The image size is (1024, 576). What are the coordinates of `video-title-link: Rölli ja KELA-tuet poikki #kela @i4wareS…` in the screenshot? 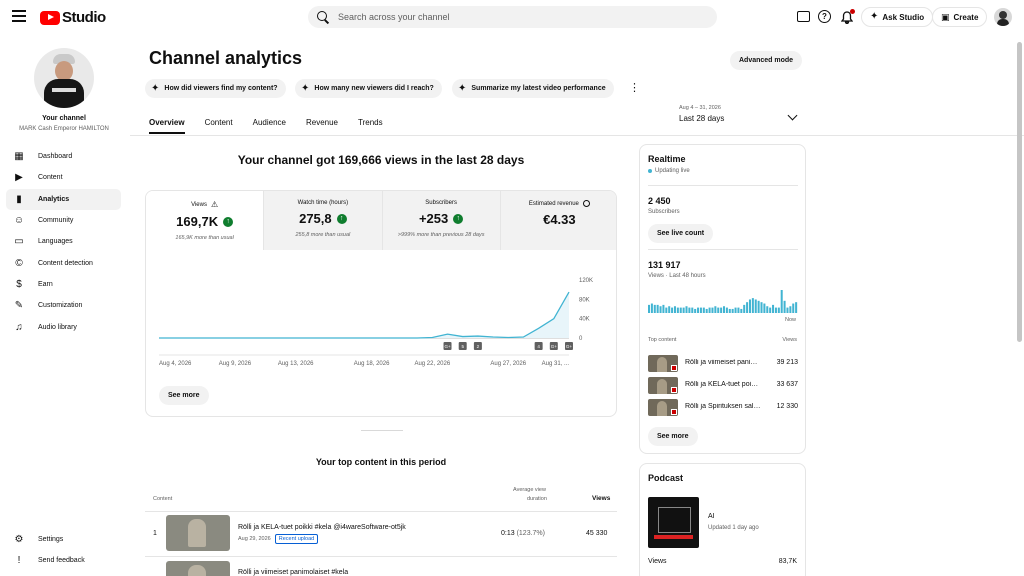 It's located at (322, 527).